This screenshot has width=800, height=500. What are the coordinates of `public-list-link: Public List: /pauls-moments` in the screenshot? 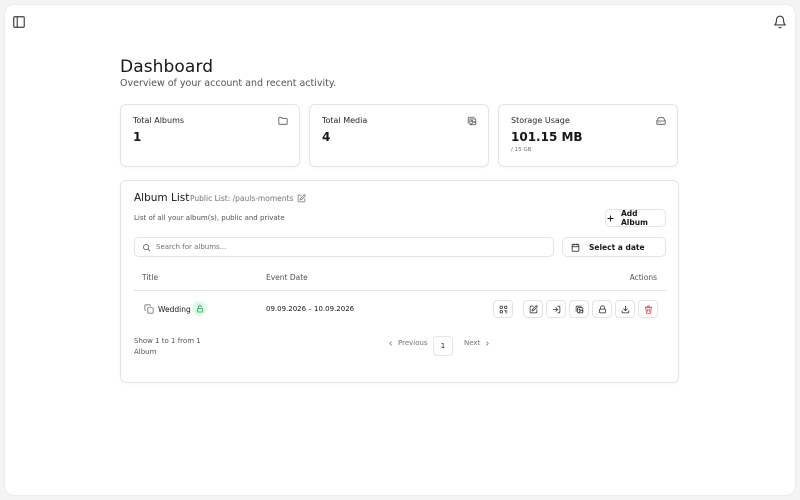 It's located at (248, 198).